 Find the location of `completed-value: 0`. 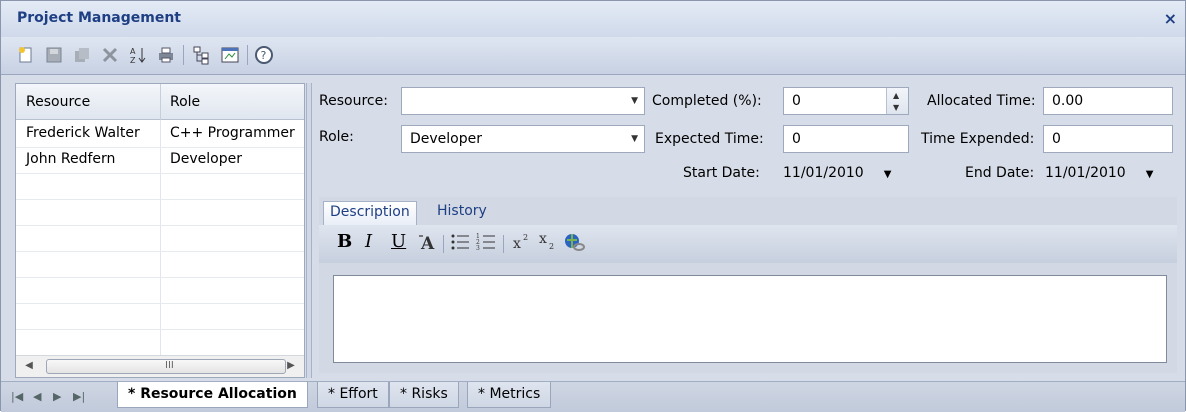

completed-value: 0 is located at coordinates (796, 101).